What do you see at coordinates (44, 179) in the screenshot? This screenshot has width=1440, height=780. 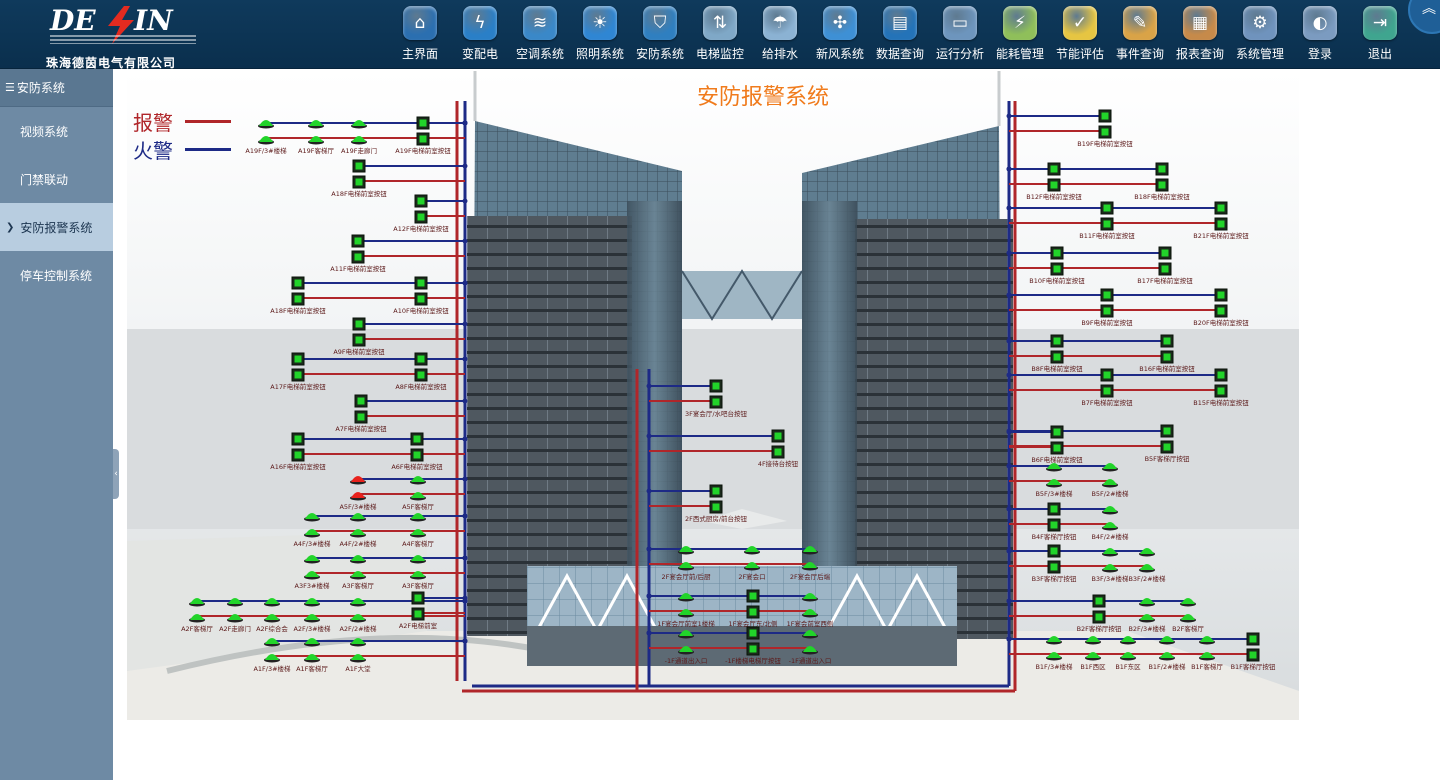 I see `sidebar-item-label: 门禁联动` at bounding box center [44, 179].